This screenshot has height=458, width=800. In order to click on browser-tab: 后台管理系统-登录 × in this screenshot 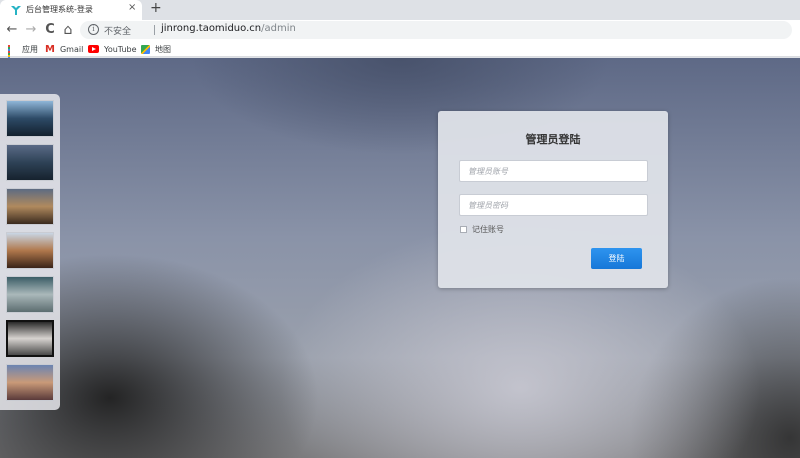, I will do `click(71, 10)`.